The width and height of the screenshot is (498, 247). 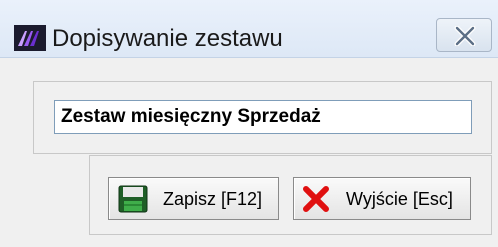 I want to click on exit-button: Wyjście [Esc], so click(x=382, y=198).